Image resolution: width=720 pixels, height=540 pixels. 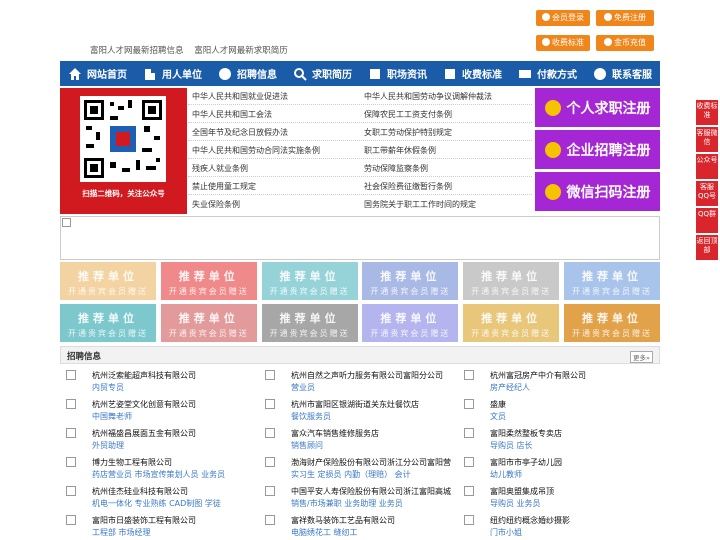 What do you see at coordinates (355, 404) in the screenshot?
I see `company-name: 杭州市富阳区银湖街道关东灶餐饮店` at bounding box center [355, 404].